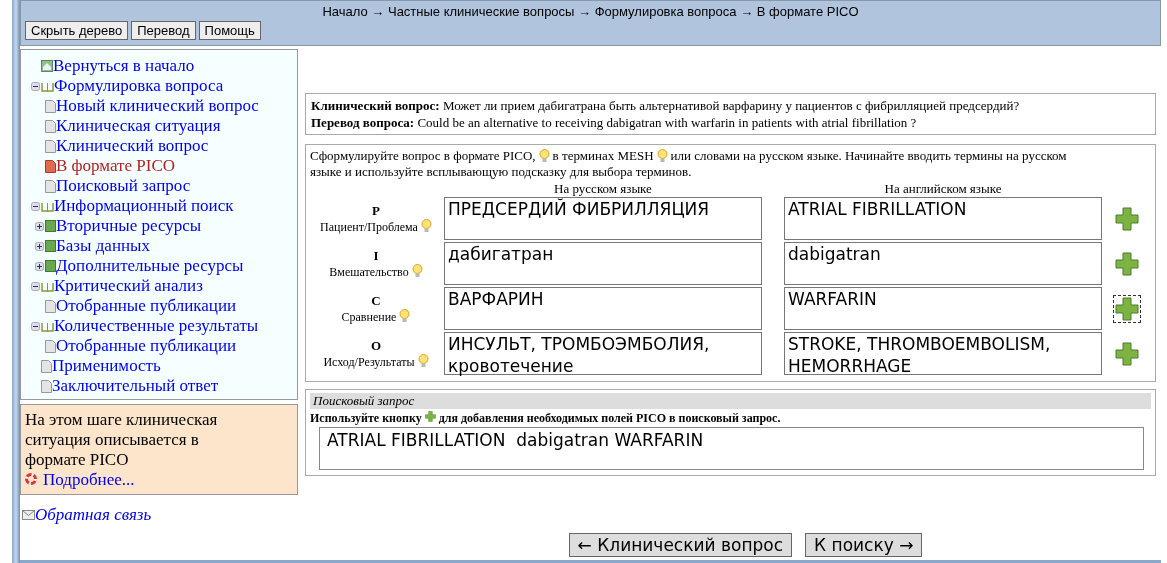 This screenshot has height=563, width=1167. What do you see at coordinates (376, 300) in the screenshot?
I see `pico-letter: C` at bounding box center [376, 300].